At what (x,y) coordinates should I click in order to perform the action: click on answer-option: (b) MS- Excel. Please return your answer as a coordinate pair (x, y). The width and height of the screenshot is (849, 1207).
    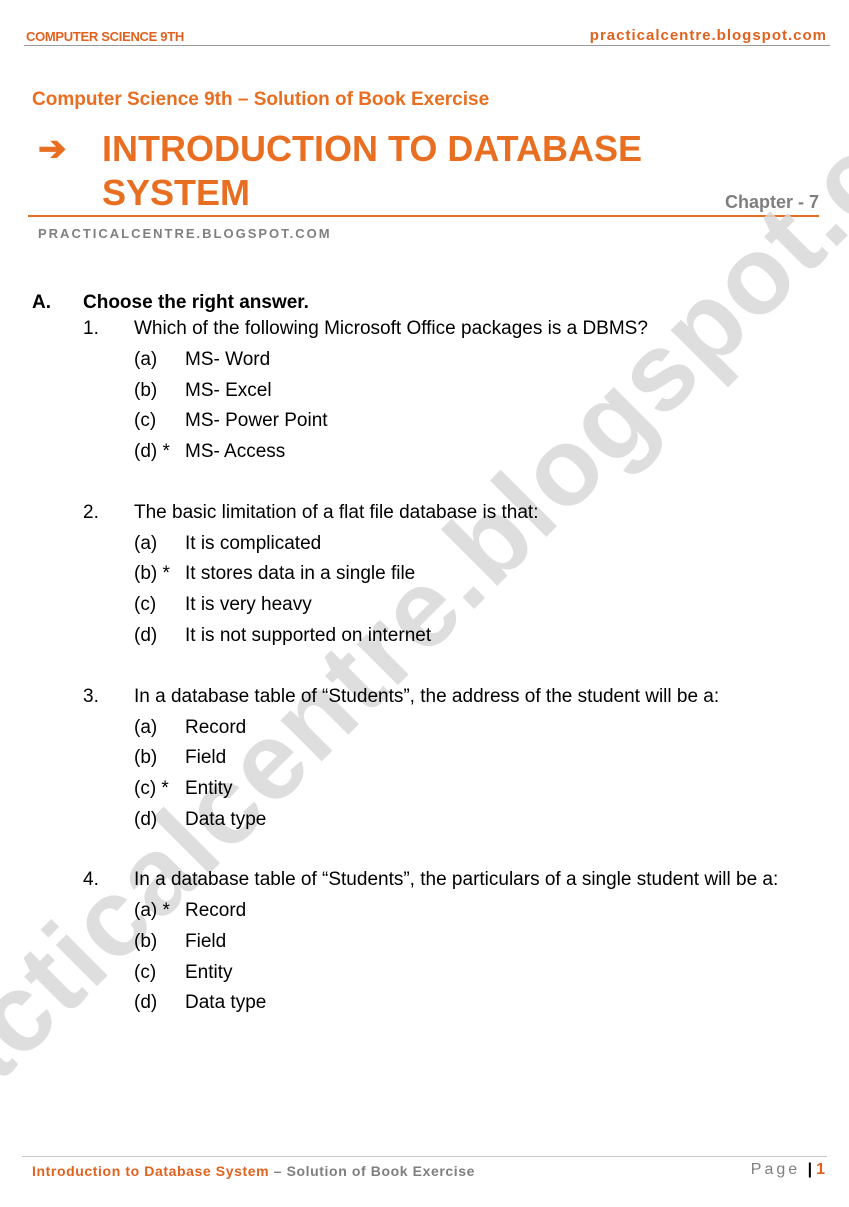
    Looking at the image, I should click on (424, 395).